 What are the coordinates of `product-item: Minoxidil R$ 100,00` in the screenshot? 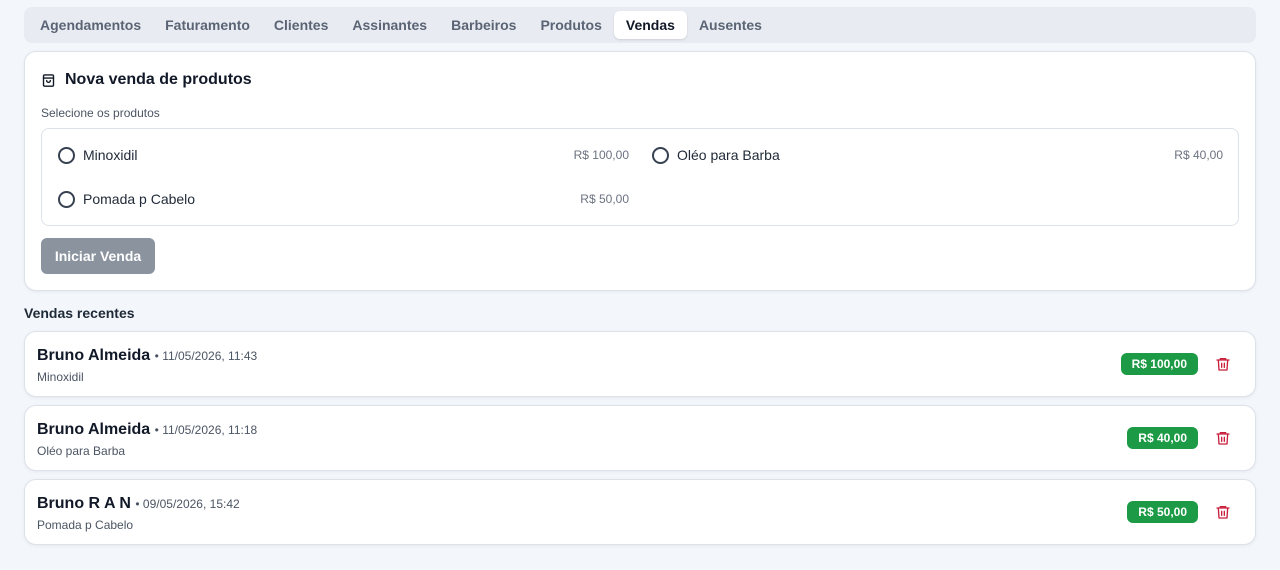 It's located at (343, 155).